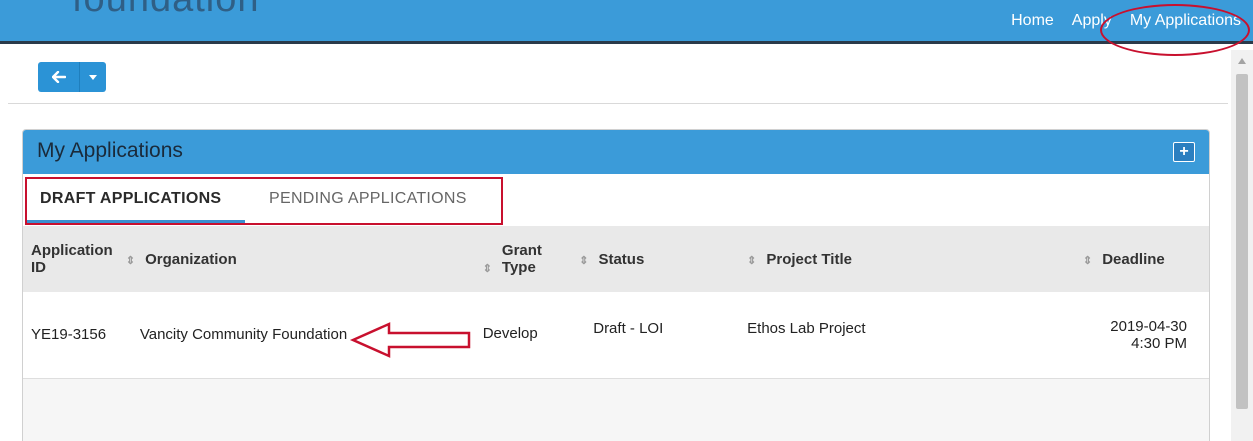 This screenshot has width=1253, height=441. I want to click on cell-application-id: YE19-3156, so click(69, 335).